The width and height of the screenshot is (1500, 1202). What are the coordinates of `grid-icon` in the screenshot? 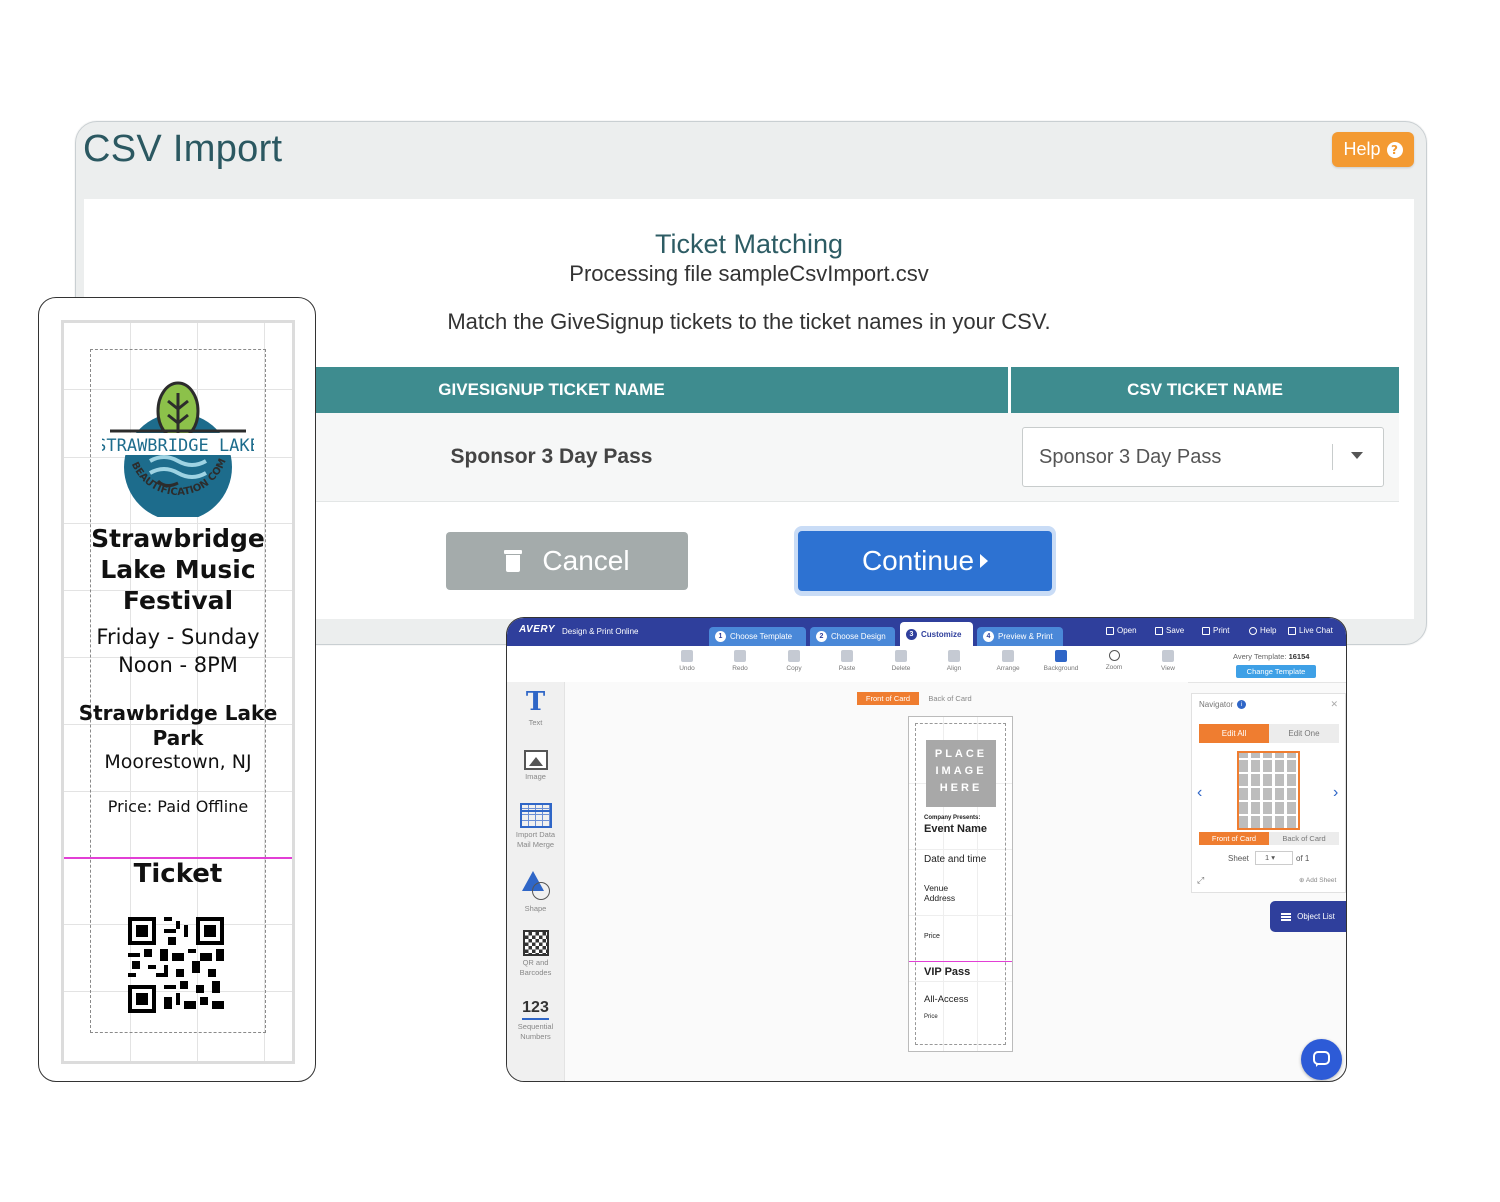 It's located at (1168, 656).